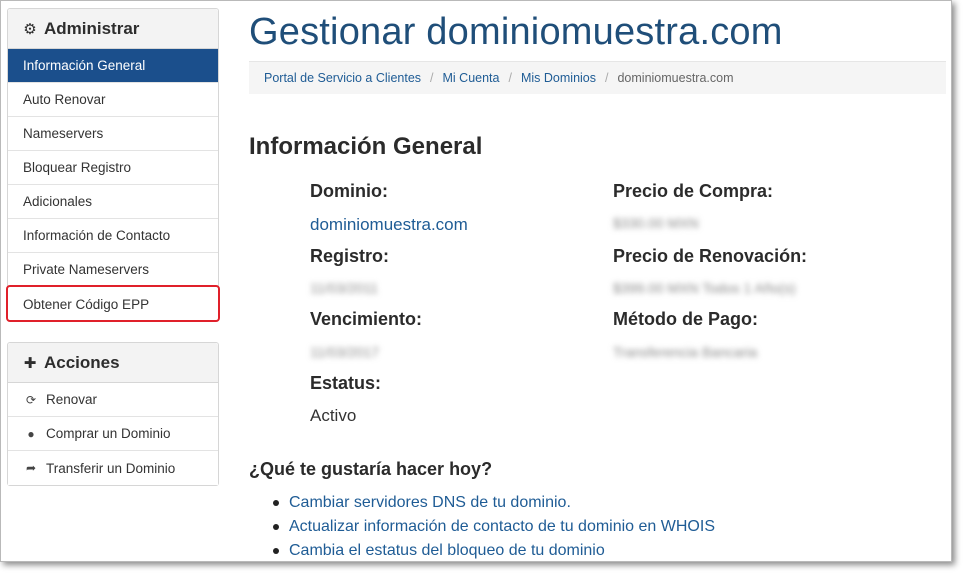 The height and width of the screenshot is (573, 963). What do you see at coordinates (710, 256) in the screenshot?
I see `renewal-price-label: Precio de Renovación:` at bounding box center [710, 256].